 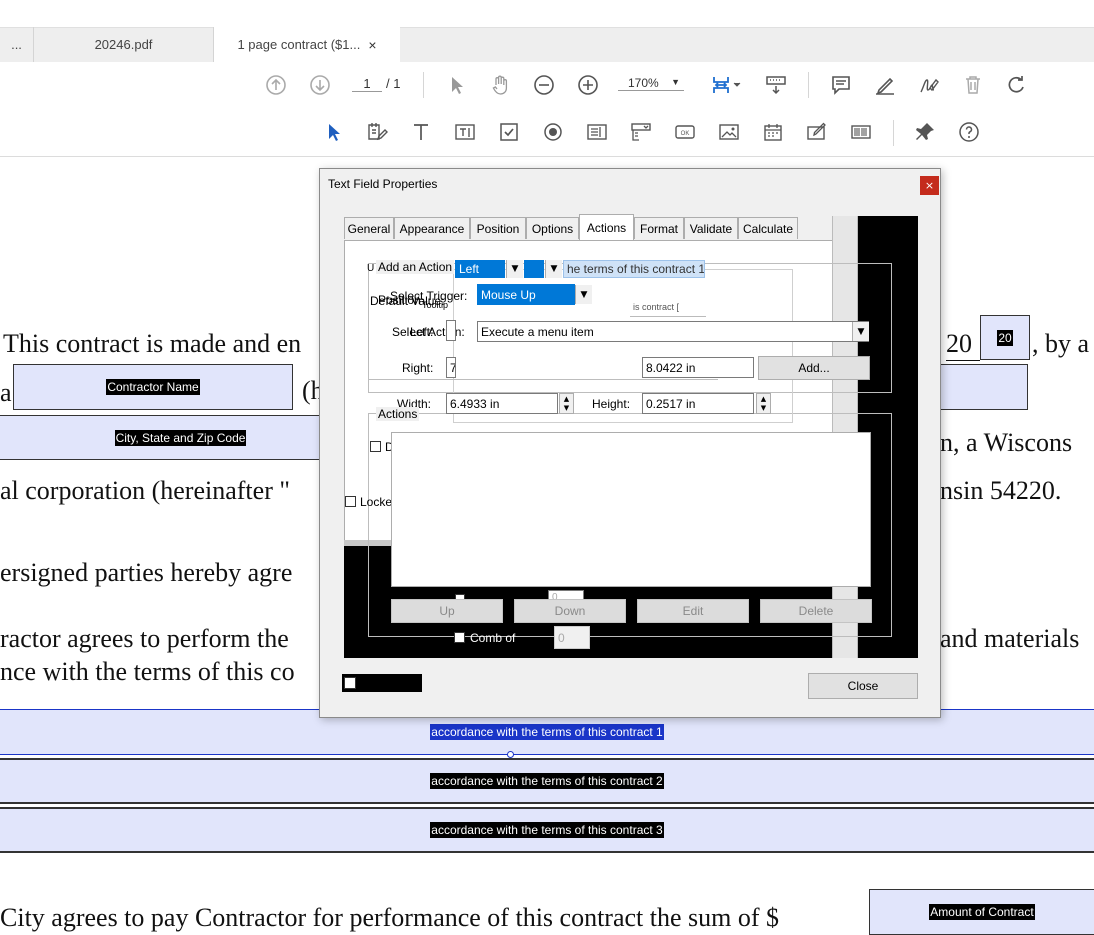 What do you see at coordinates (925, 132) in the screenshot?
I see `pin-icon` at bounding box center [925, 132].